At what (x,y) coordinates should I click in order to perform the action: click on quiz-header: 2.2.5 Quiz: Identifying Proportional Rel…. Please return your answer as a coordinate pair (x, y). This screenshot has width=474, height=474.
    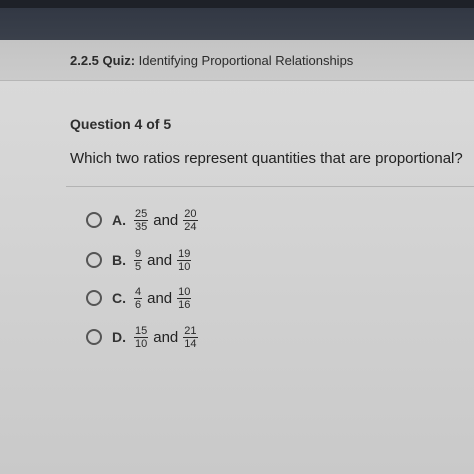
    Looking at the image, I should click on (237, 60).